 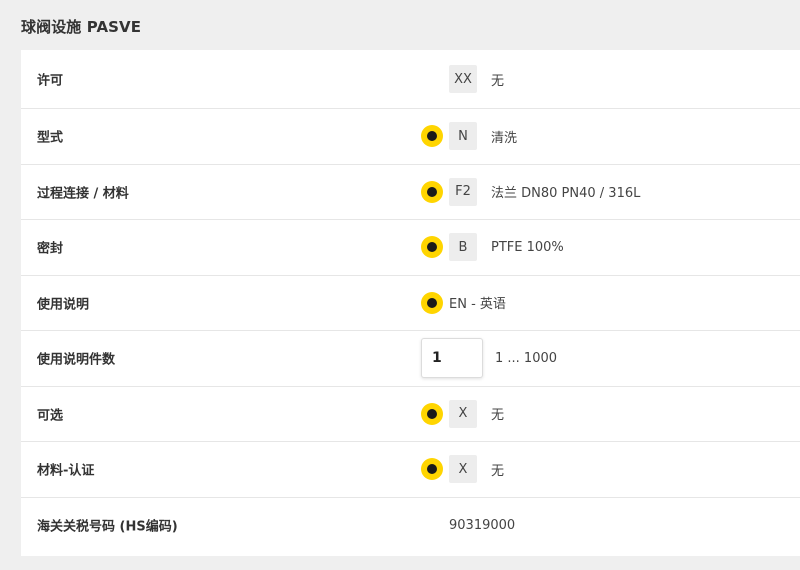 I want to click on option-value: B PTFE 100%, so click(x=492, y=247).